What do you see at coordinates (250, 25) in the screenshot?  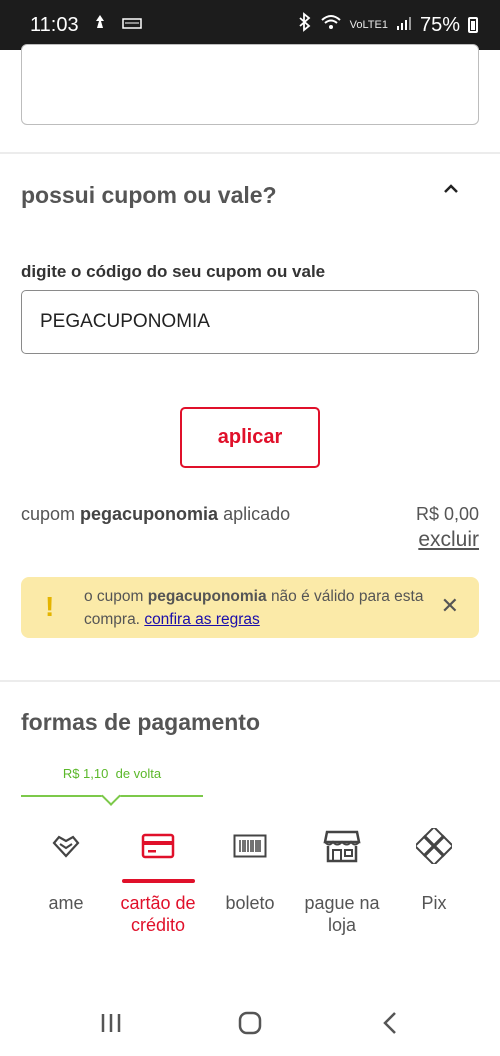 I see `status-bar: 11:03 VoLTE1 75%` at bounding box center [250, 25].